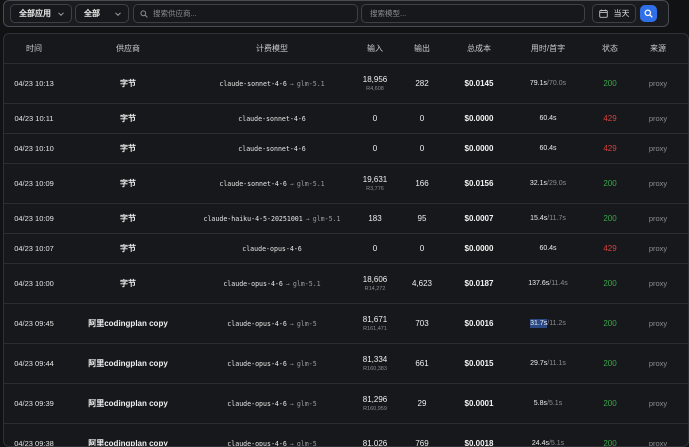 This screenshot has height=447, width=689. What do you see at coordinates (548, 118) in the screenshot?
I see `duration-cell: 60.4s` at bounding box center [548, 118].